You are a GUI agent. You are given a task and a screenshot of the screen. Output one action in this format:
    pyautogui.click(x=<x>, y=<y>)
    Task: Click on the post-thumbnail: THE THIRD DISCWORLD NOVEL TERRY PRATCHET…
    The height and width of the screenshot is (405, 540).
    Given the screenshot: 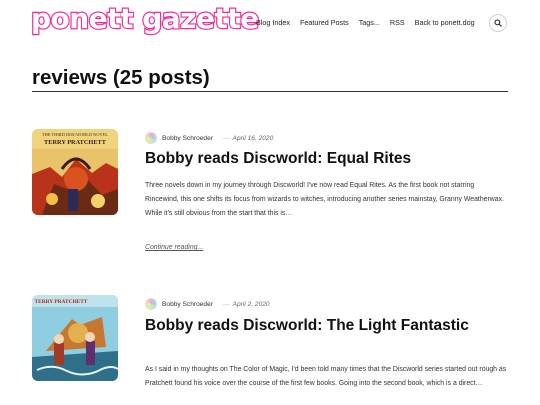 What is the action you would take?
    pyautogui.click(x=75, y=172)
    